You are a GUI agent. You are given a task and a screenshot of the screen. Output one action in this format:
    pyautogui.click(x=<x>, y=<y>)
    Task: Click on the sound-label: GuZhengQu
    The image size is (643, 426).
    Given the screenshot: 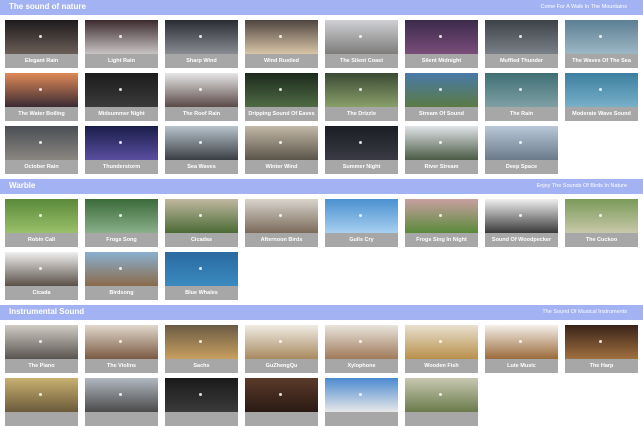 What is the action you would take?
    pyautogui.click(x=281, y=366)
    